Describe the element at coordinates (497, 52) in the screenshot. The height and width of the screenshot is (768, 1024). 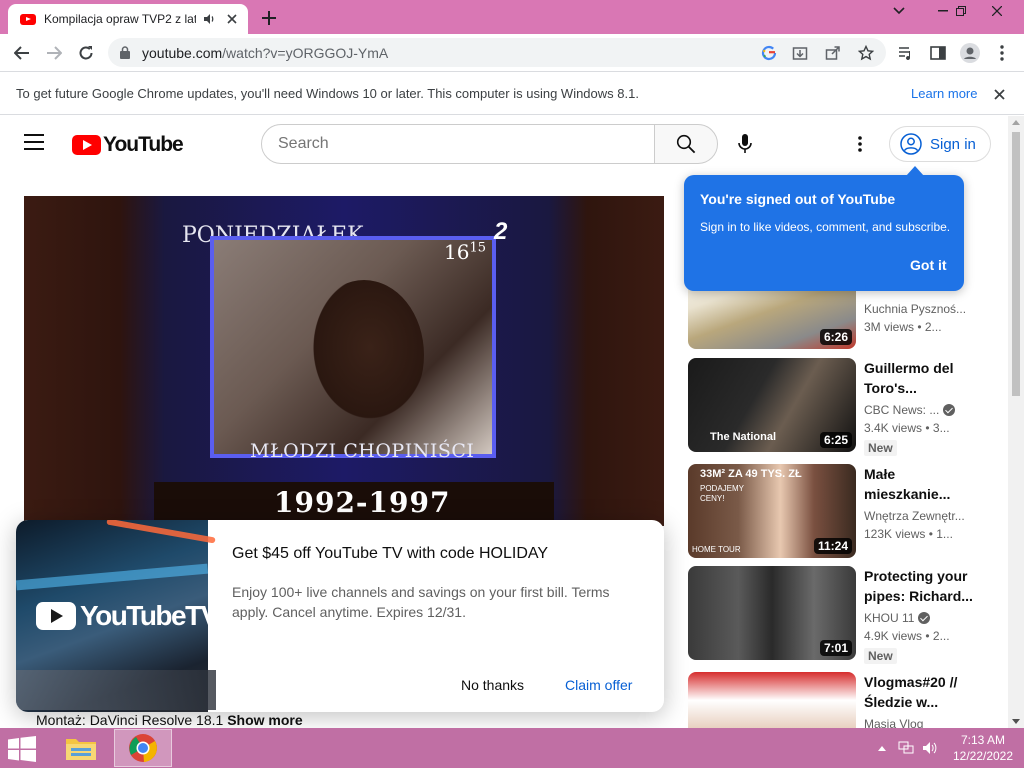
I see `address-bar: youtube.com/watch?v=yORGGOJ-YmA` at that location.